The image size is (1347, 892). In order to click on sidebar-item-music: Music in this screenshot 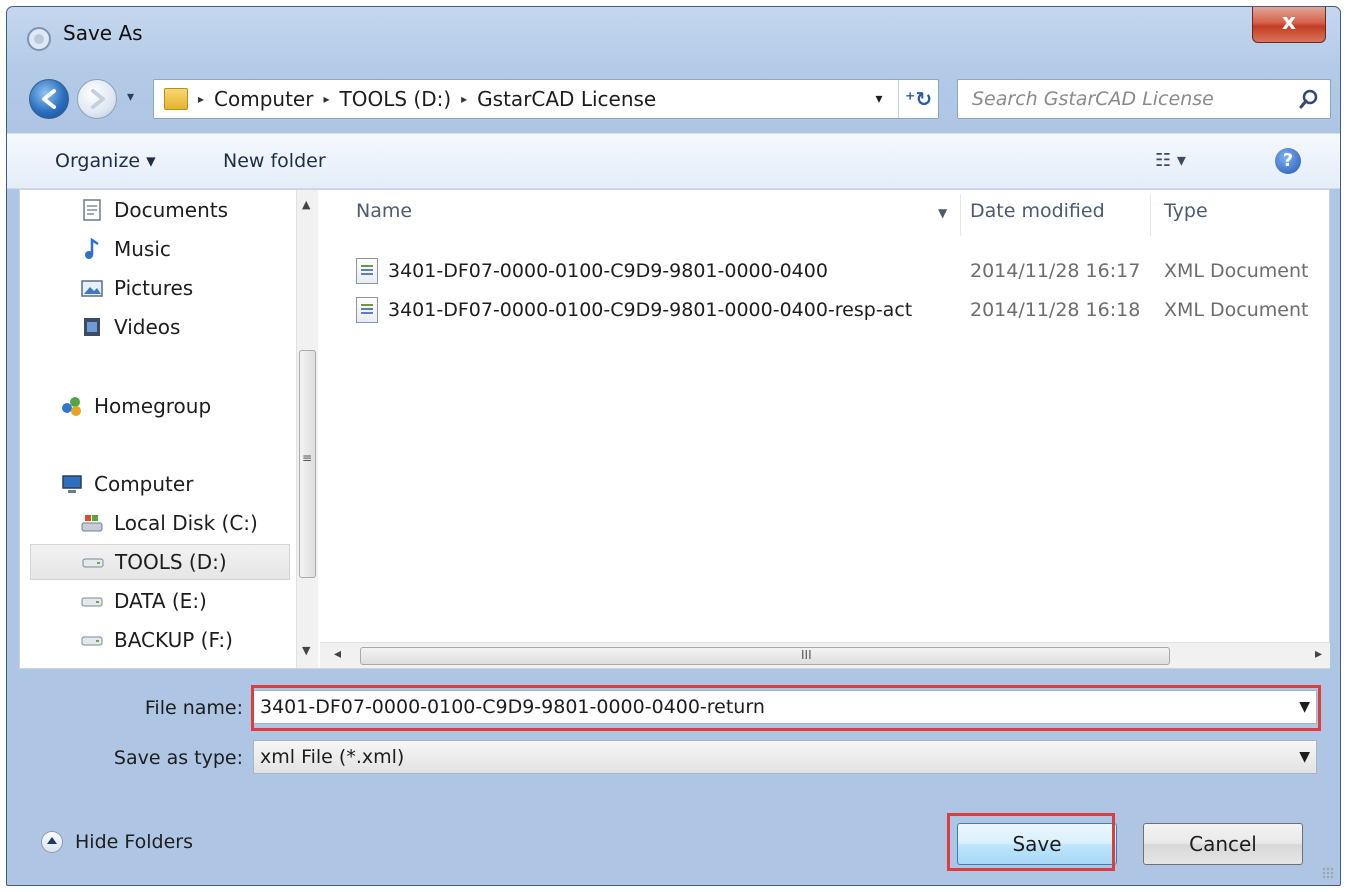, I will do `click(125, 249)`.